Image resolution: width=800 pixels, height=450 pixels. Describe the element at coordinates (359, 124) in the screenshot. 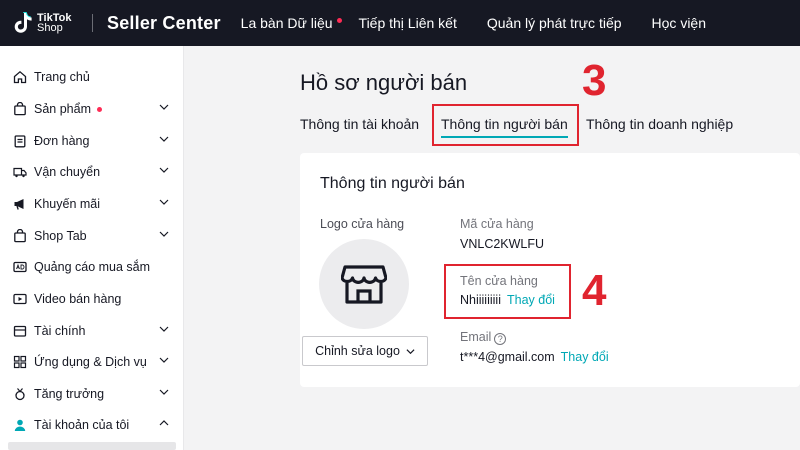

I see `tab-account-info: Thông tin tài khoản` at that location.